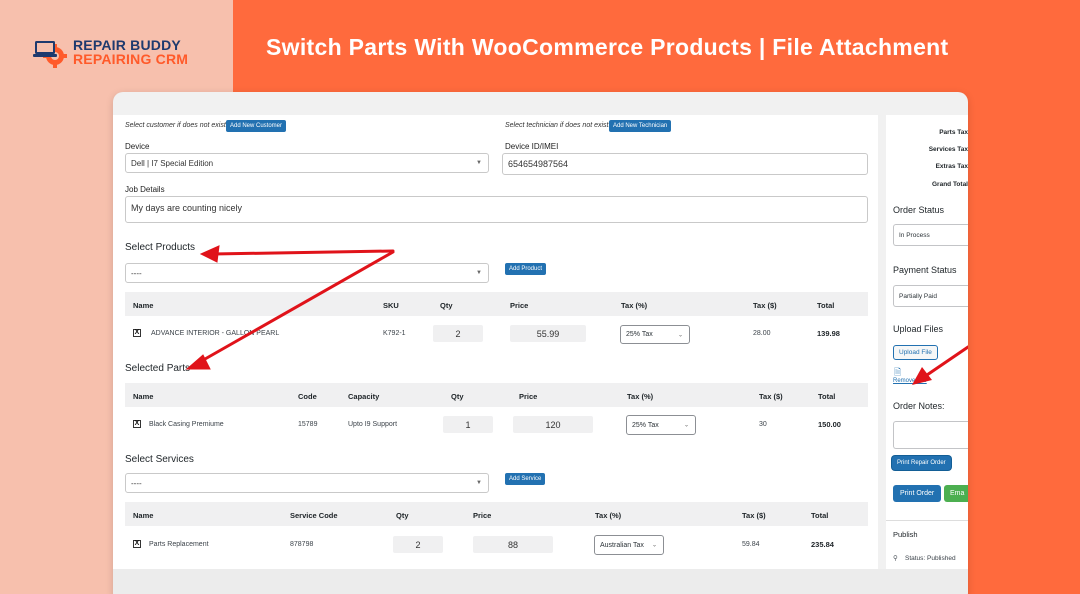 Image resolution: width=1080 pixels, height=594 pixels. What do you see at coordinates (127, 45) in the screenshot?
I see `brand-line1: REPAIR BUDDY` at bounding box center [127, 45].